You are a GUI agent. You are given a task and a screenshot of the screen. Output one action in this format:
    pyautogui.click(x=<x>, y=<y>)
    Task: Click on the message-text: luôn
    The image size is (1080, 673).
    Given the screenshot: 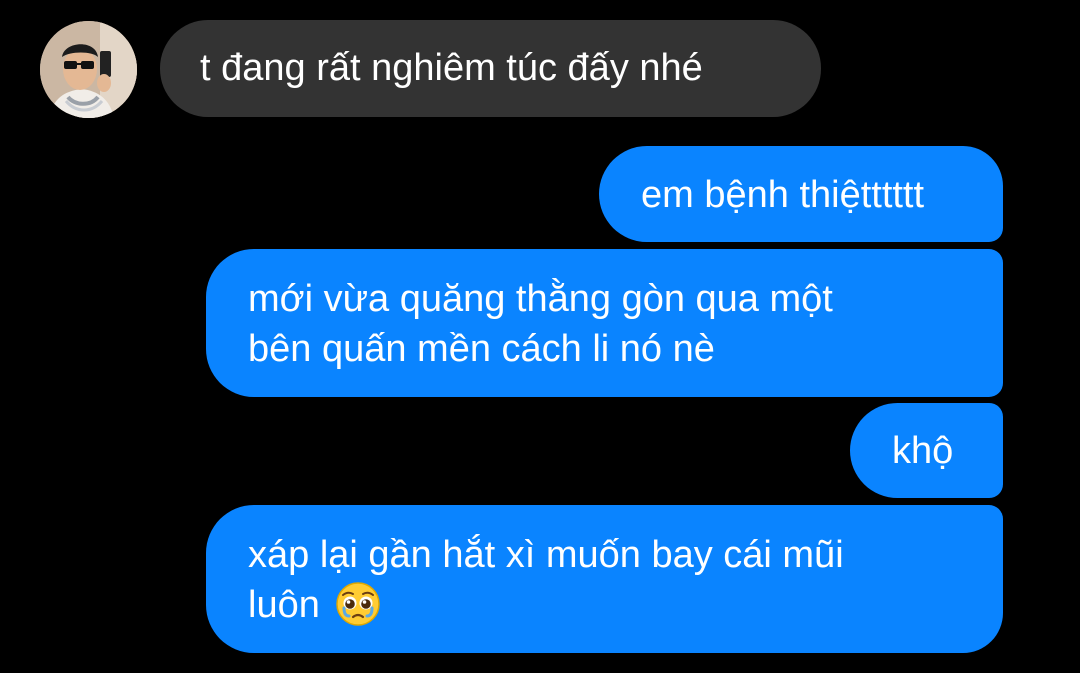 What is the action you would take?
    pyautogui.click(x=284, y=605)
    